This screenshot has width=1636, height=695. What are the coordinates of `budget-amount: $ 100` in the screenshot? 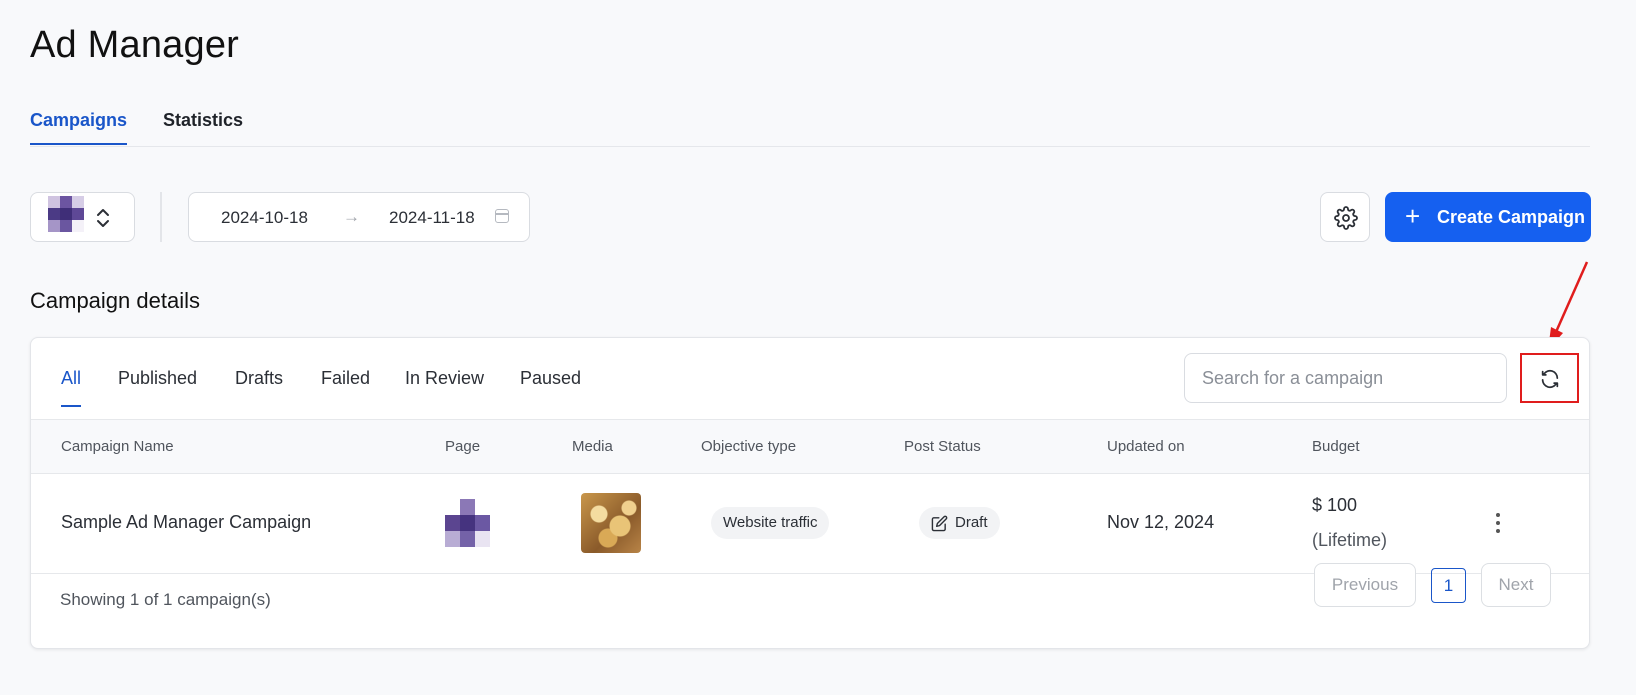 It's located at (1335, 505).